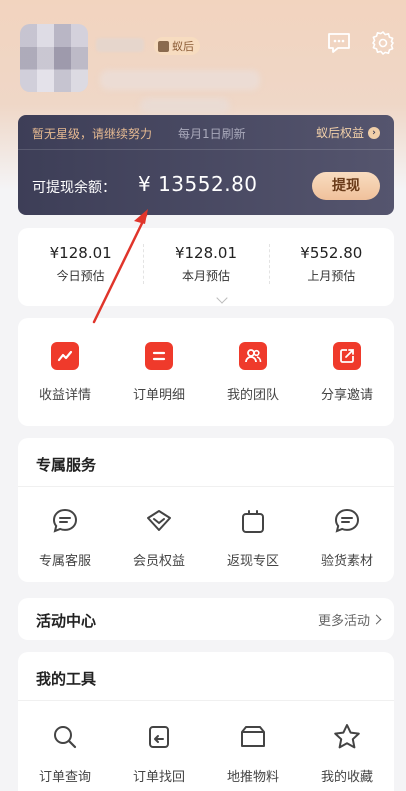  I want to click on service-title: 专属服务, so click(66, 465).